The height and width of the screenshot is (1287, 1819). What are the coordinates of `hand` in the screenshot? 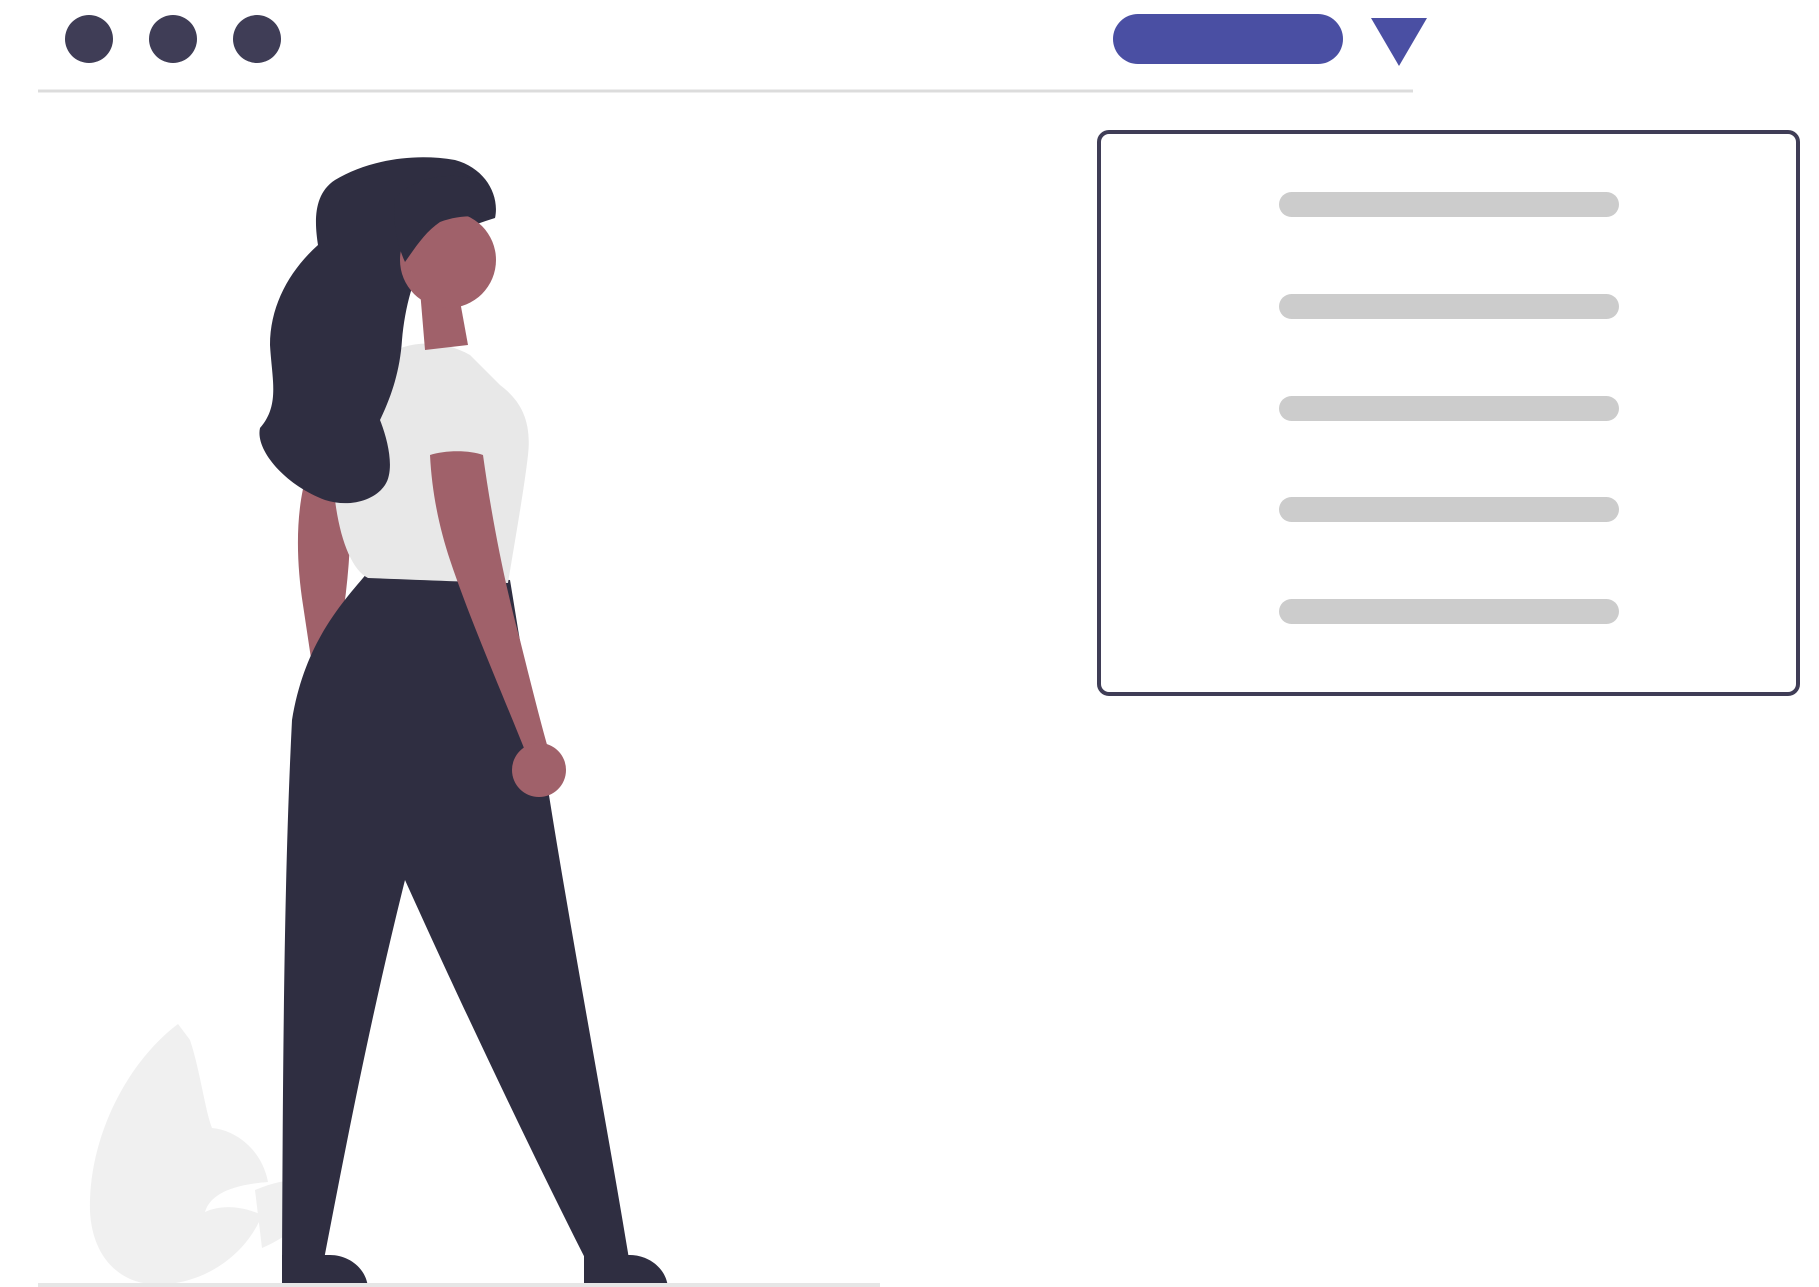 It's located at (539, 770).